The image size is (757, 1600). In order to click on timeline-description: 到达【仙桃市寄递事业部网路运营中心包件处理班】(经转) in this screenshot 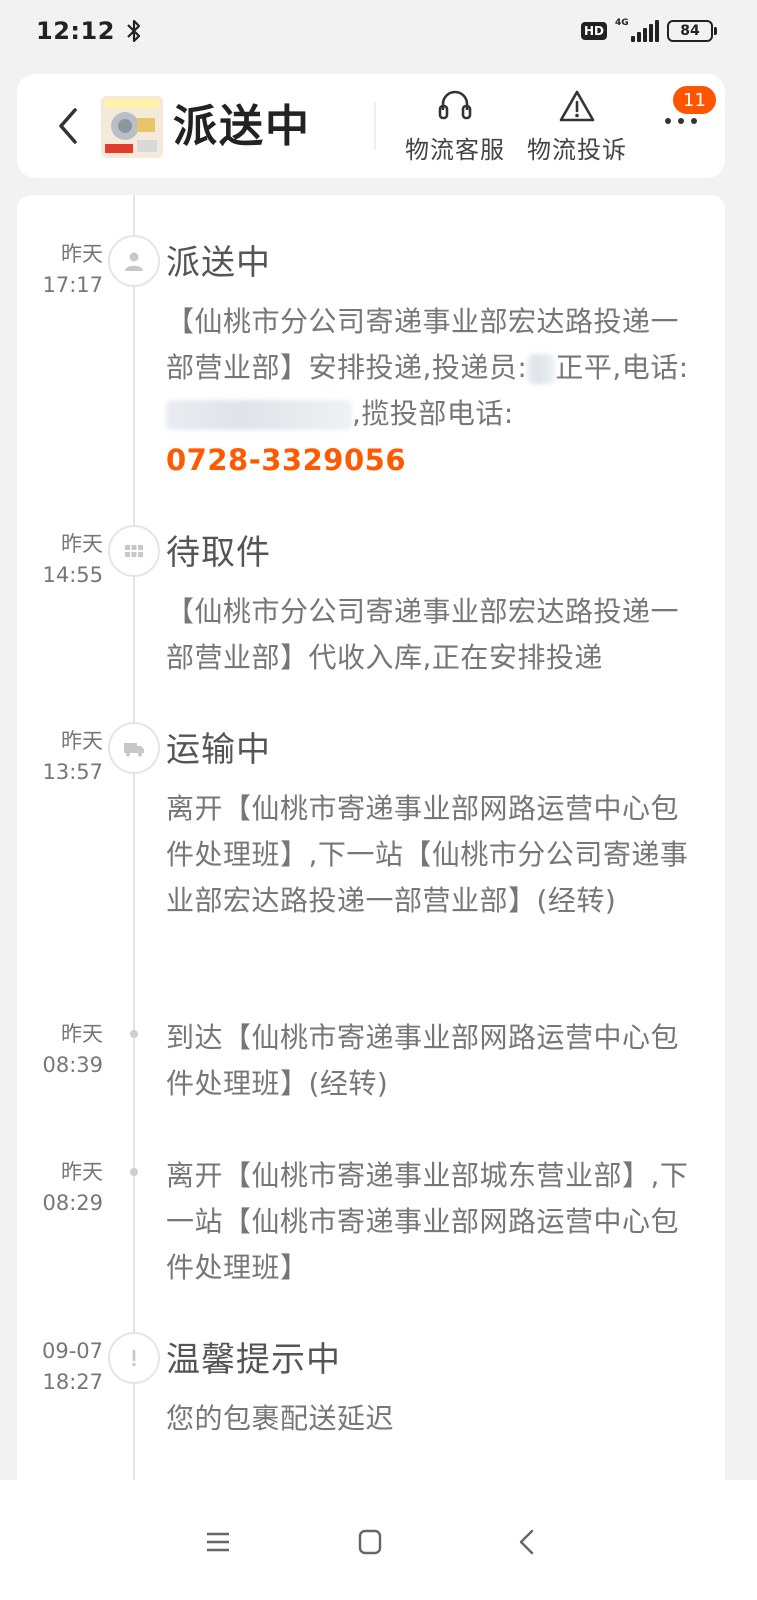, I will do `click(423, 1060)`.